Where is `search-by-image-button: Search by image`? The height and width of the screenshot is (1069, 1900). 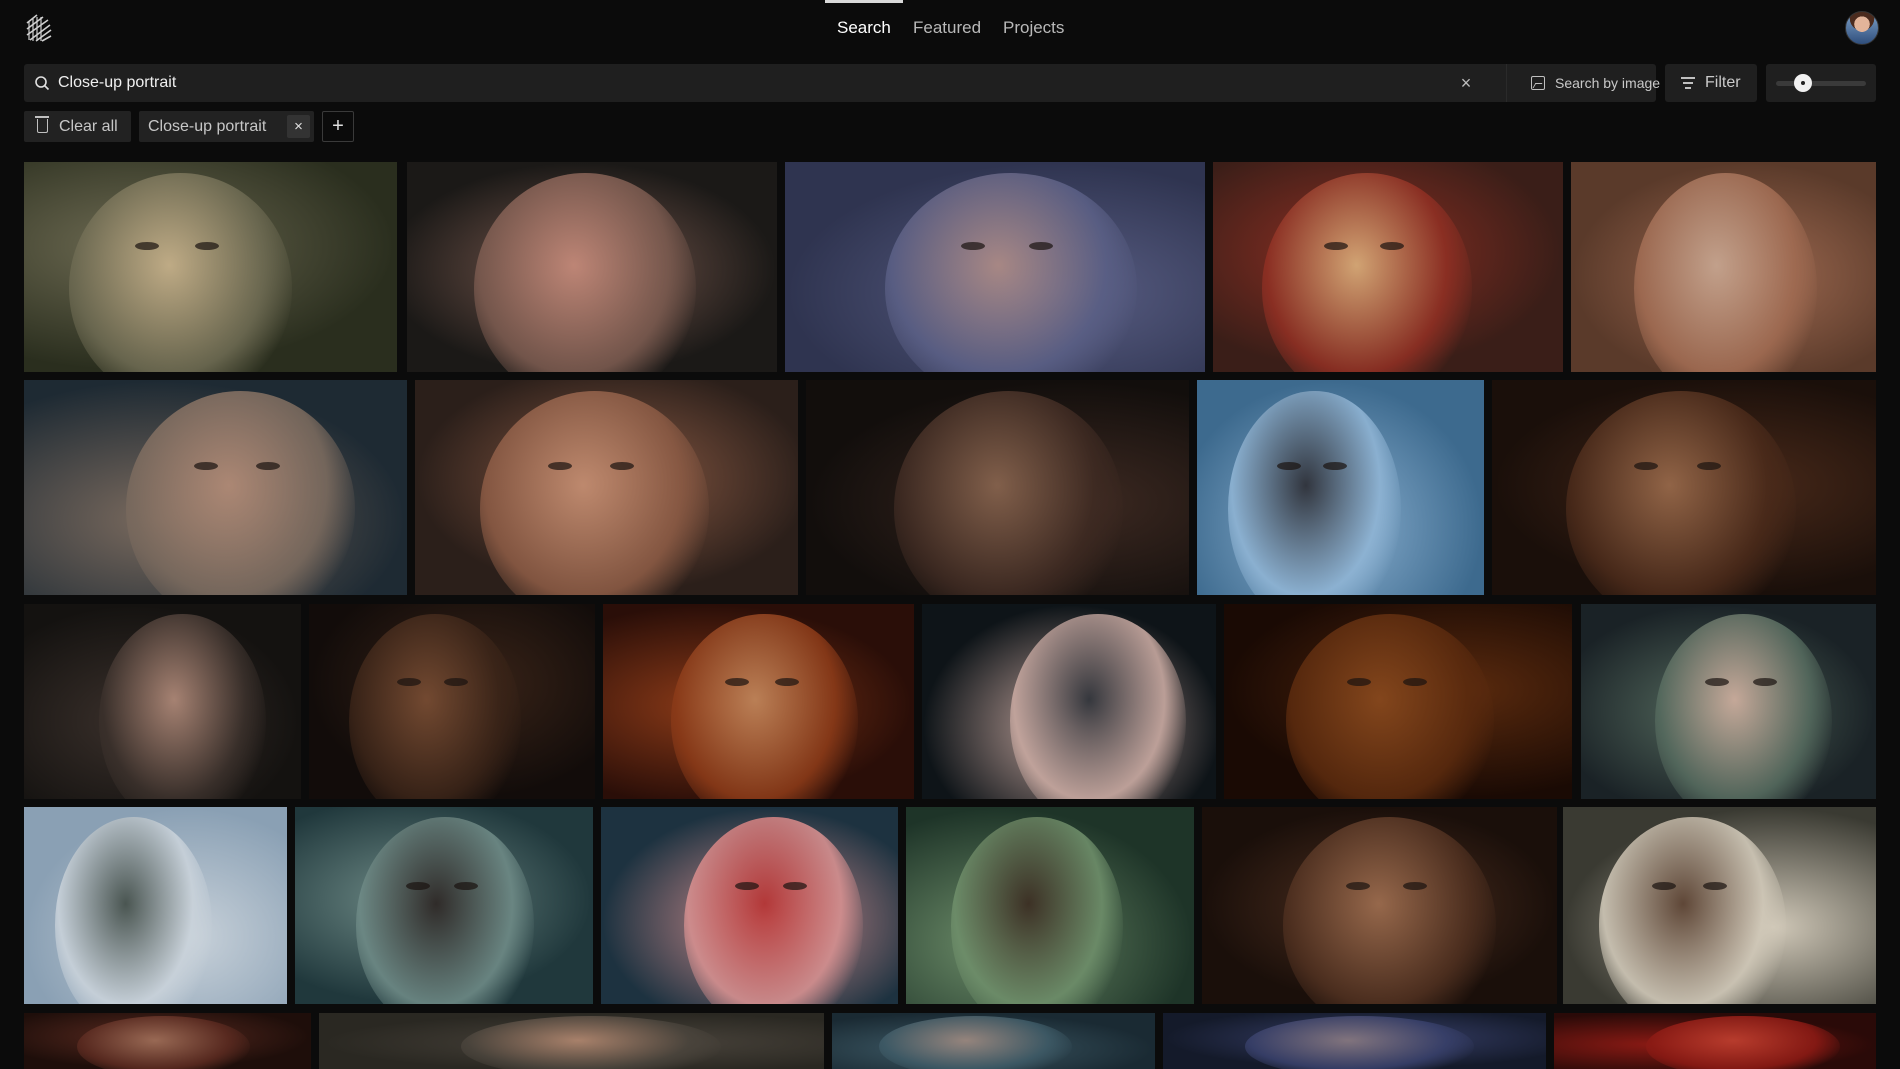
search-by-image-button: Search by image is located at coordinates (1593, 83).